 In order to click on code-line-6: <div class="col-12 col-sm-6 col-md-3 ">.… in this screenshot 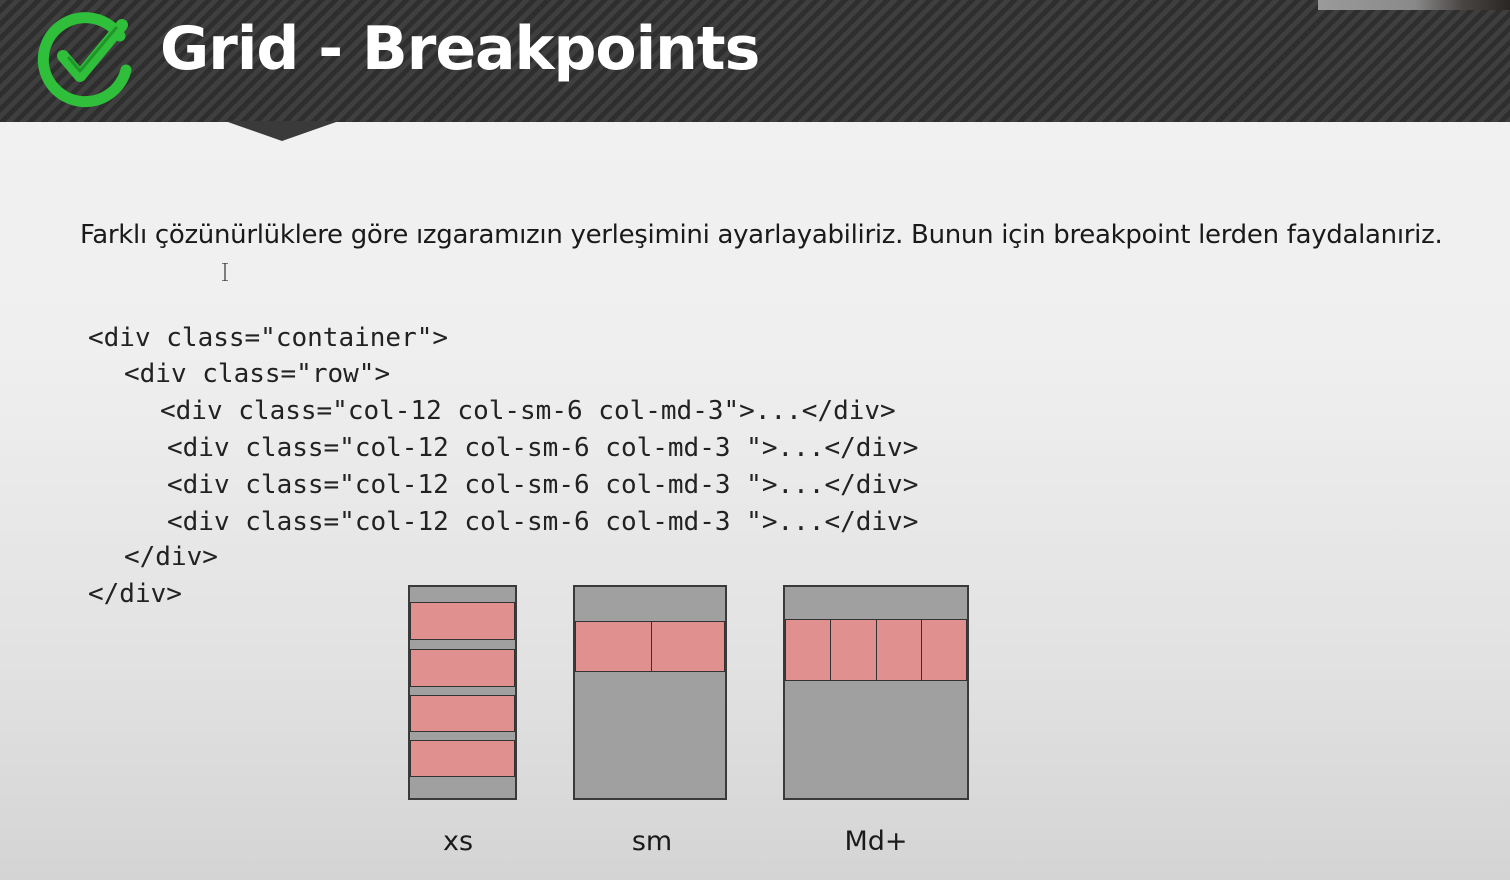, I will do `click(543, 522)`.